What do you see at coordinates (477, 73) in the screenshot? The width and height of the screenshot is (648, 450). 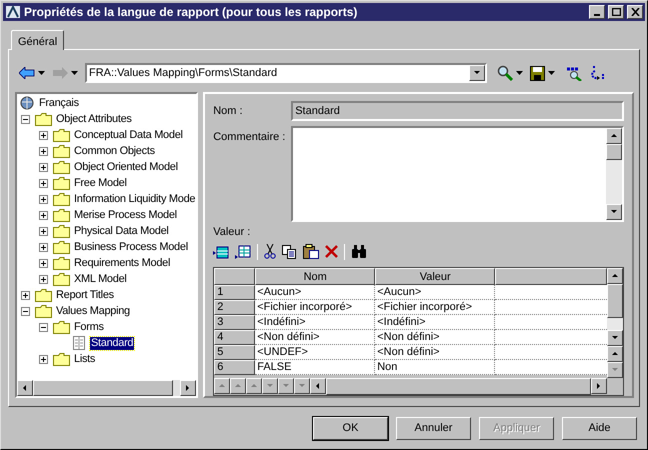 I see `dropdown-button` at bounding box center [477, 73].